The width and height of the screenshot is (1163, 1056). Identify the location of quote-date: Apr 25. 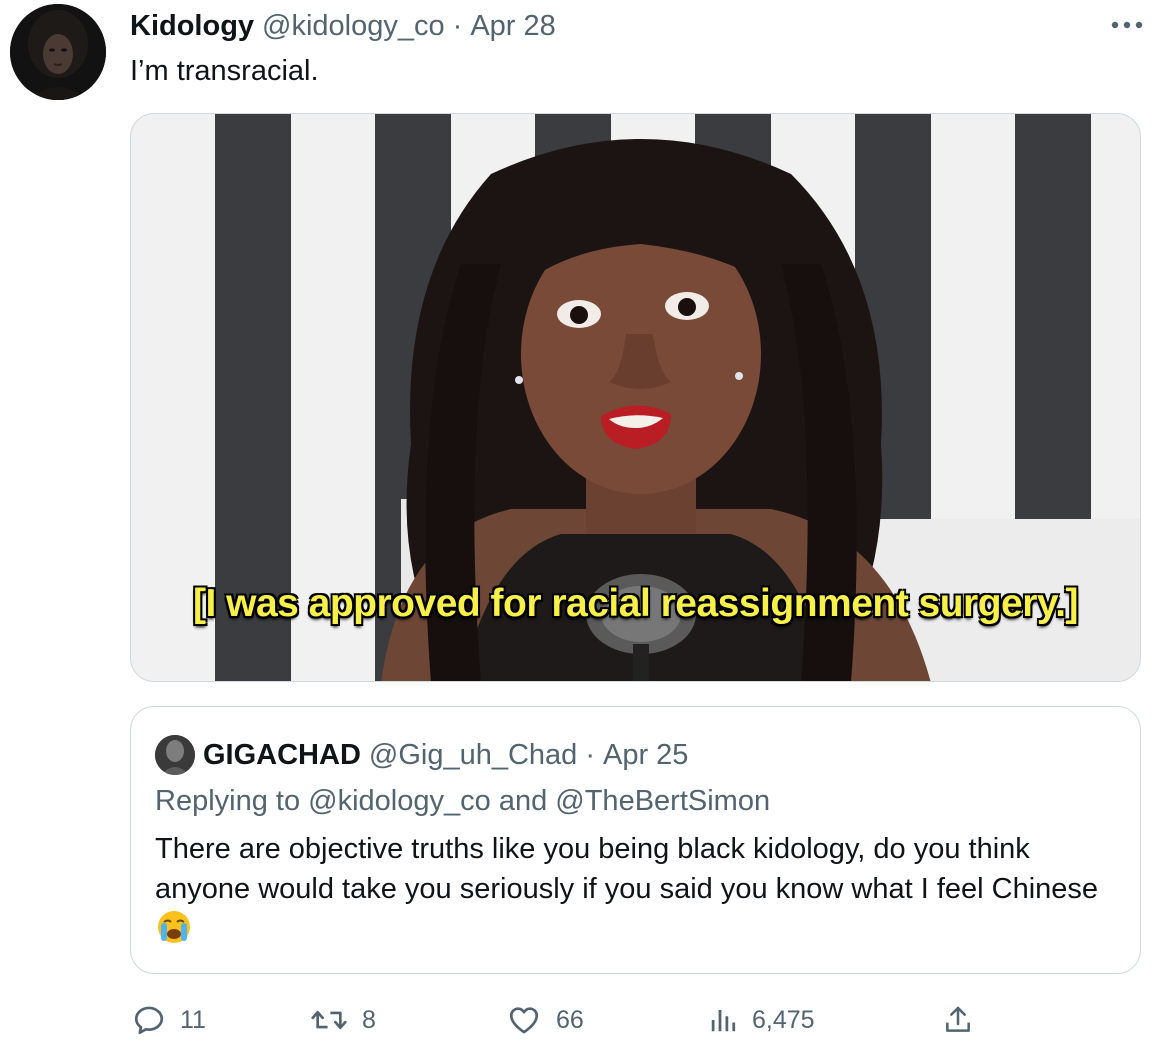
(645, 755).